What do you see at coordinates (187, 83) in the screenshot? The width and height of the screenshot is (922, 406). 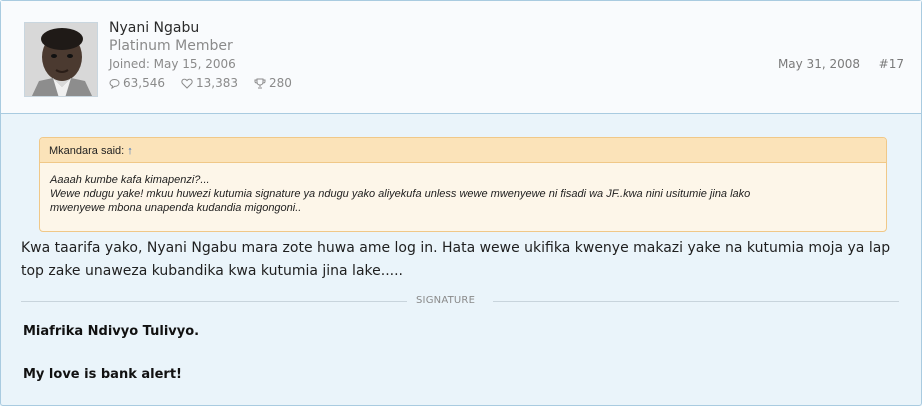 I see `heart-icon` at bounding box center [187, 83].